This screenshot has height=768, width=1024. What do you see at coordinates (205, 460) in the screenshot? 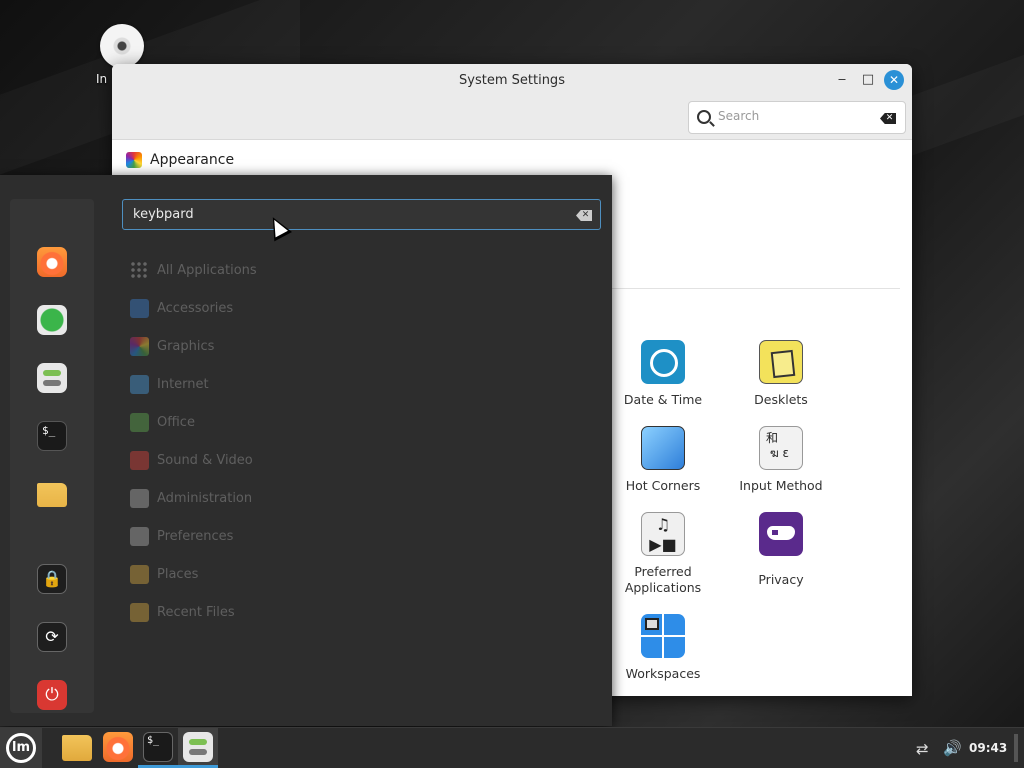
I see `category-label: Sound & Video` at bounding box center [205, 460].